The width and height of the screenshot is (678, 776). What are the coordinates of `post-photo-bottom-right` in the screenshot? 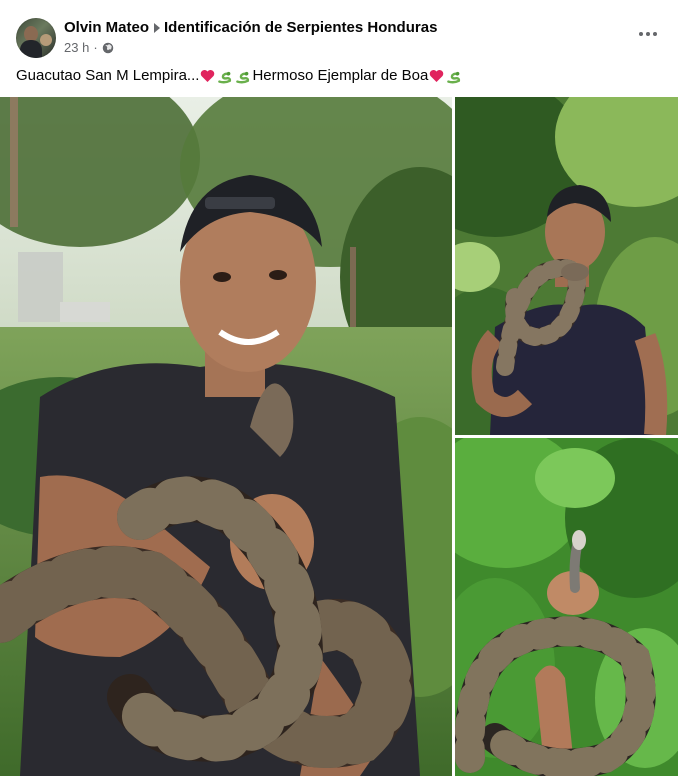 It's located at (566, 607).